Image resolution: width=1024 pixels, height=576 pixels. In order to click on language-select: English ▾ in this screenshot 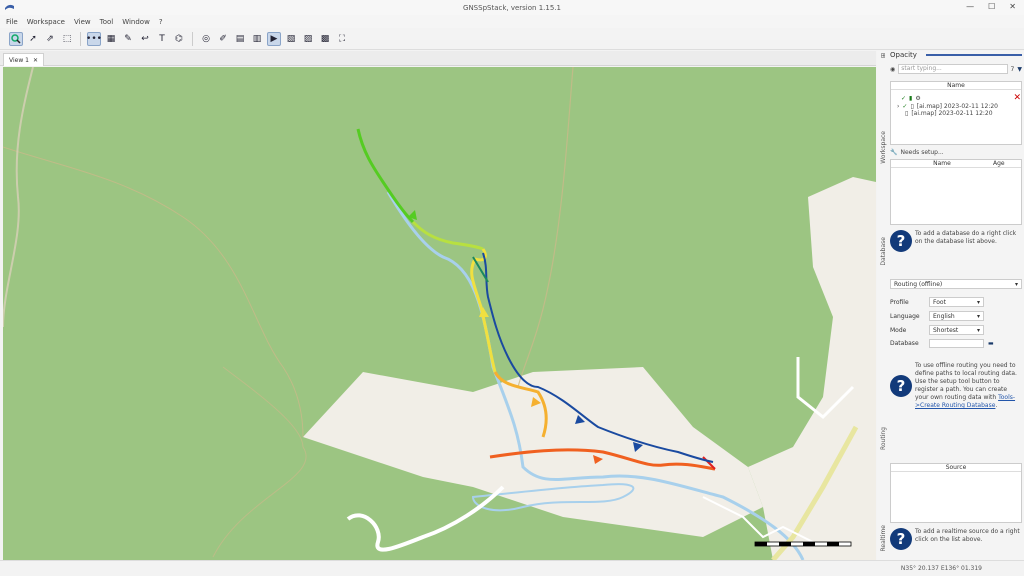, I will do `click(956, 316)`.